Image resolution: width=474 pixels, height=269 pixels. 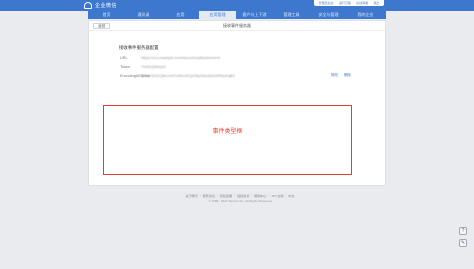 I want to click on user-link-admin: 管理员后台, so click(x=326, y=3).